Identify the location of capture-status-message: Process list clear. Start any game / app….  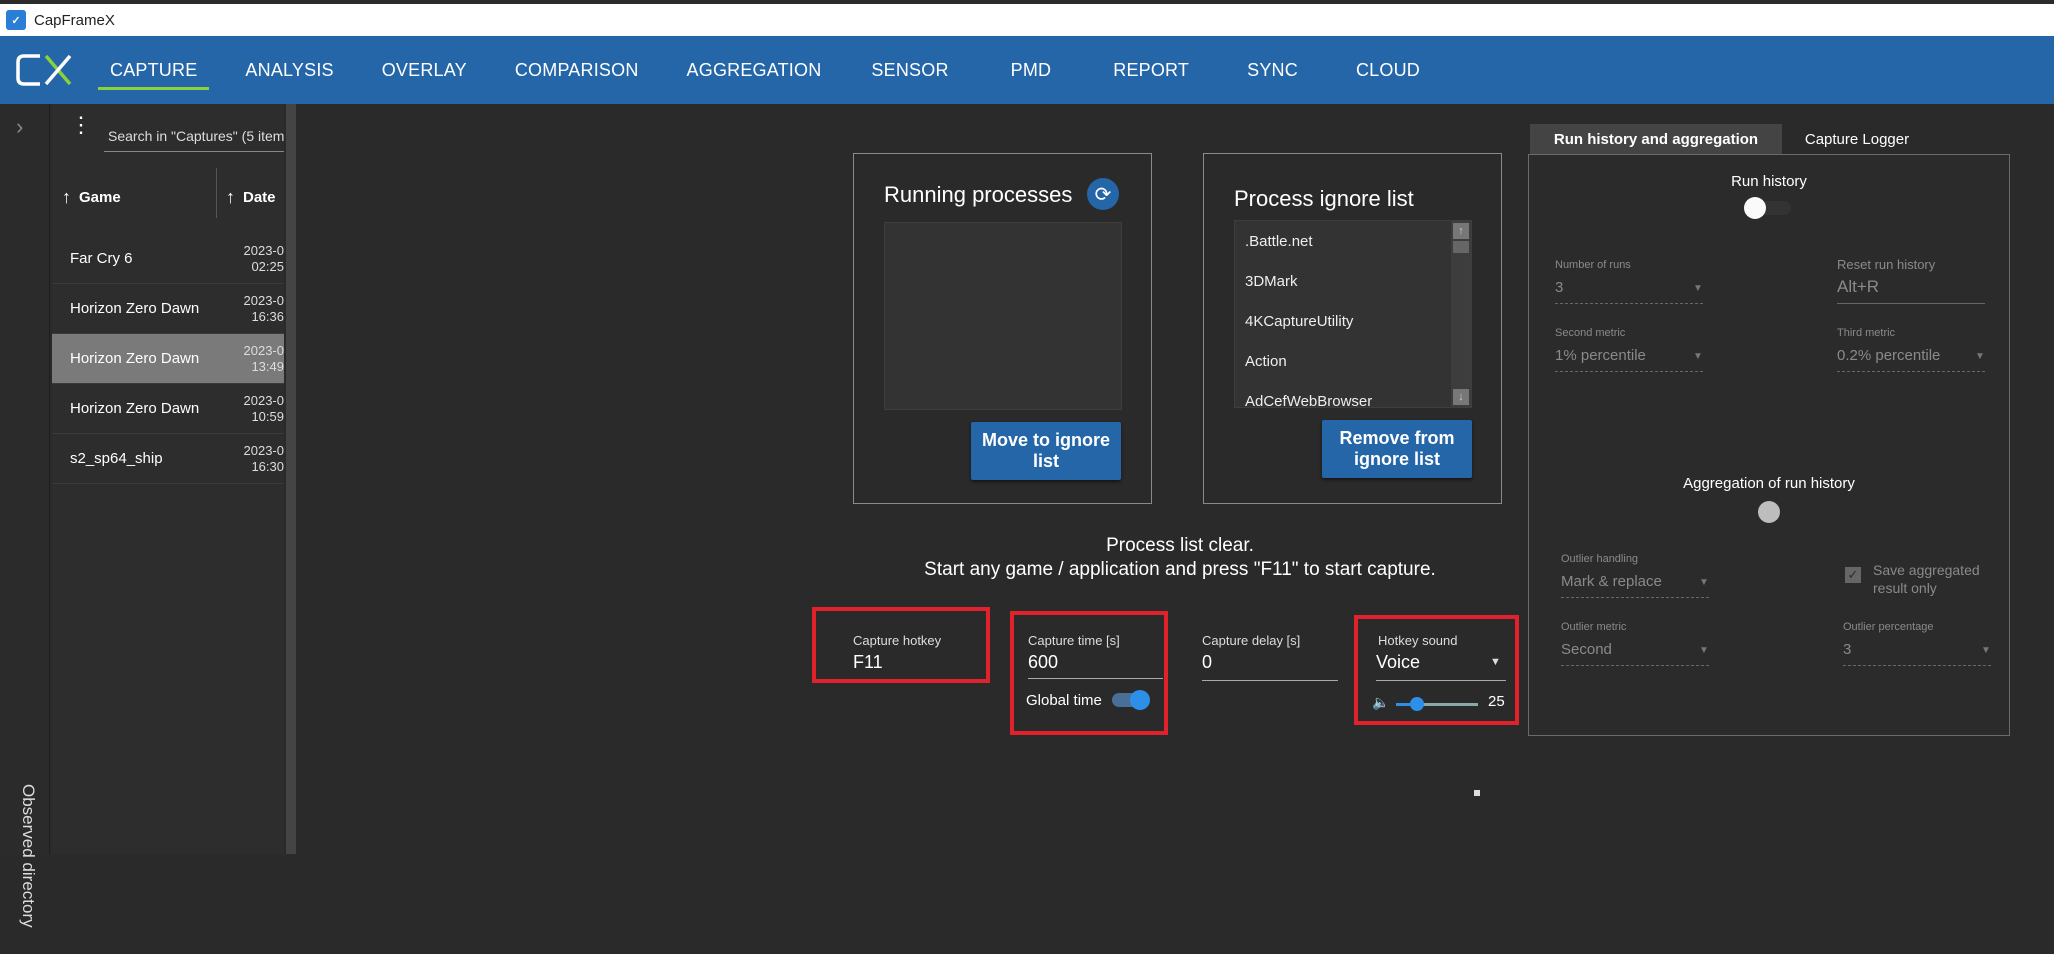
(1180, 557).